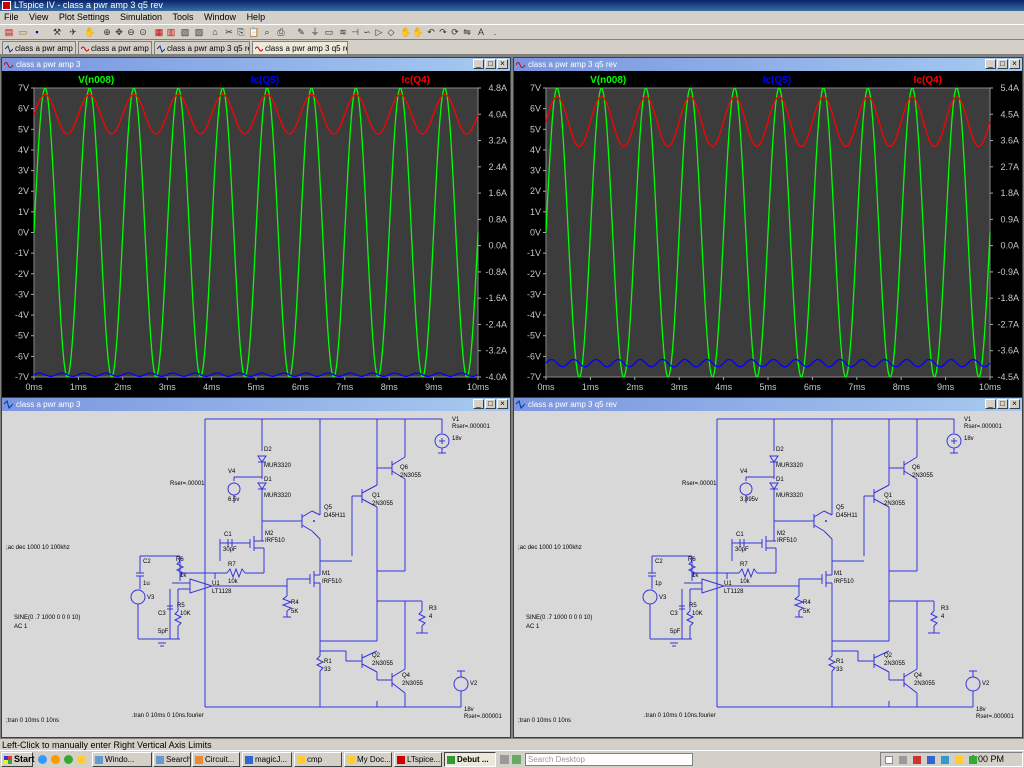 This screenshot has width=1024, height=768. Describe the element at coordinates (318, 759) in the screenshot. I see `taskbar-item: cmp` at that location.